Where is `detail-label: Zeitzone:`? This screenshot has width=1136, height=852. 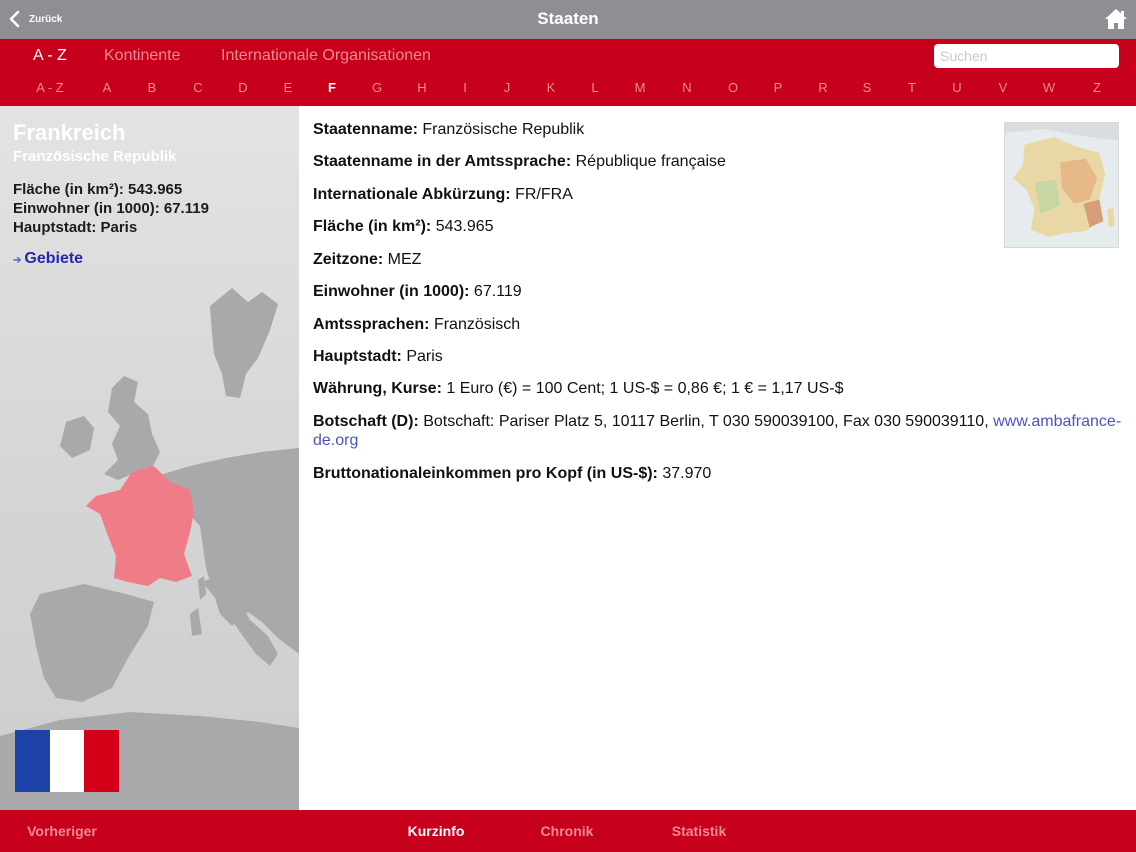 detail-label: Zeitzone: is located at coordinates (348, 259).